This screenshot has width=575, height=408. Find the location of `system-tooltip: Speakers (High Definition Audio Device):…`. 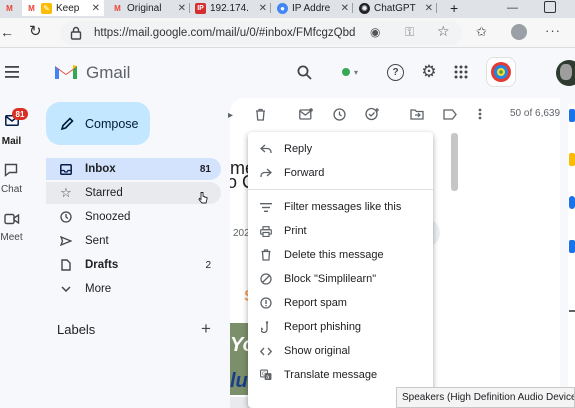

system-tooltip: Speakers (High Definition Audio Device):… is located at coordinates (485, 397).